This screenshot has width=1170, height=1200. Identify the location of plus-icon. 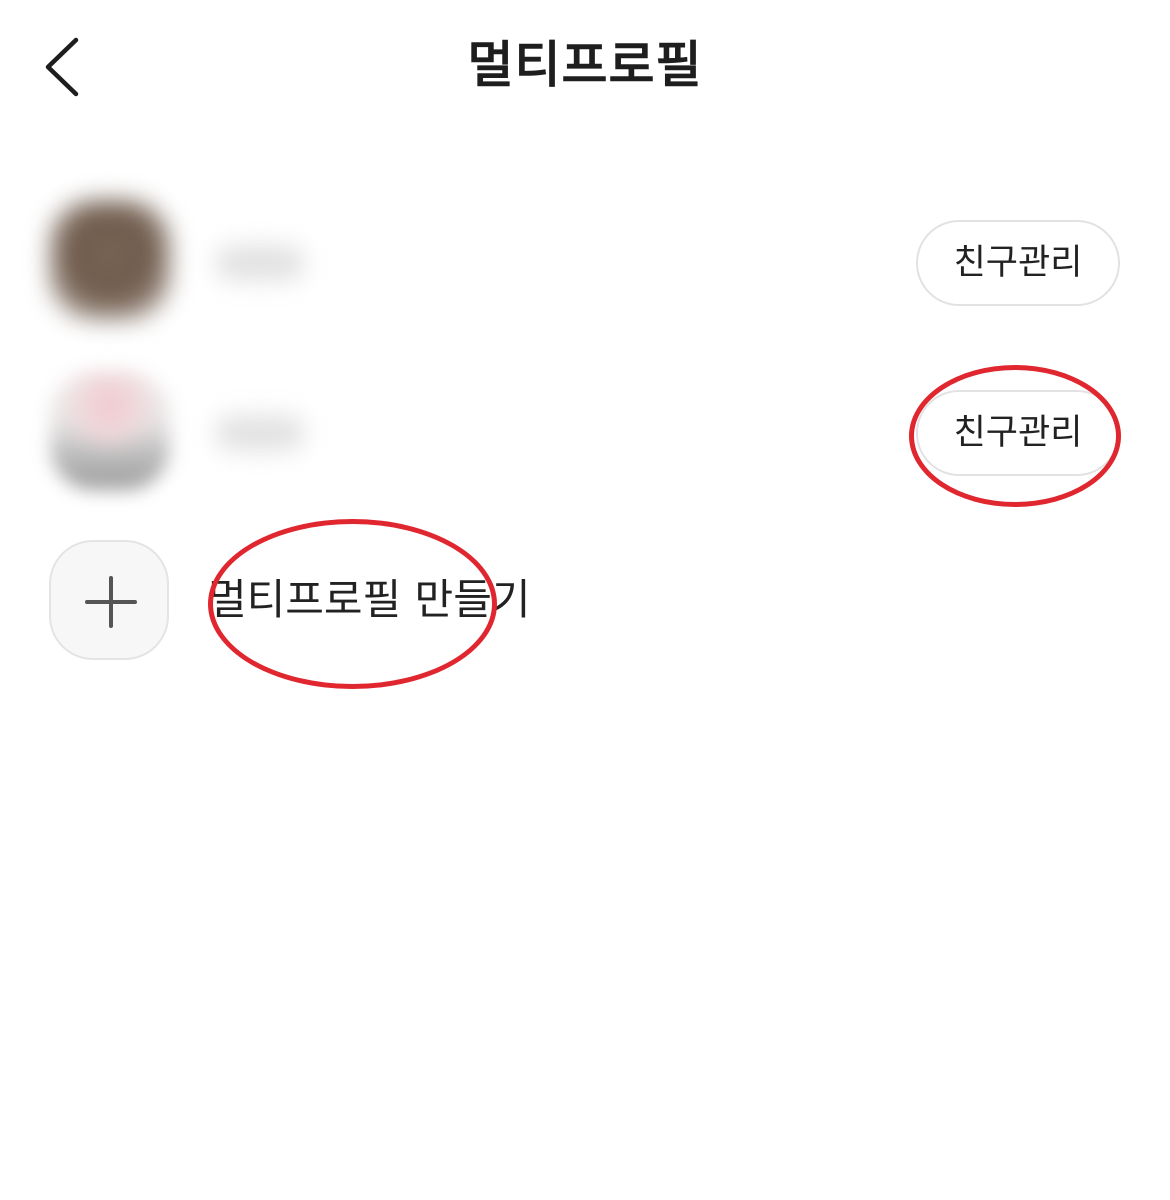
(111, 602).